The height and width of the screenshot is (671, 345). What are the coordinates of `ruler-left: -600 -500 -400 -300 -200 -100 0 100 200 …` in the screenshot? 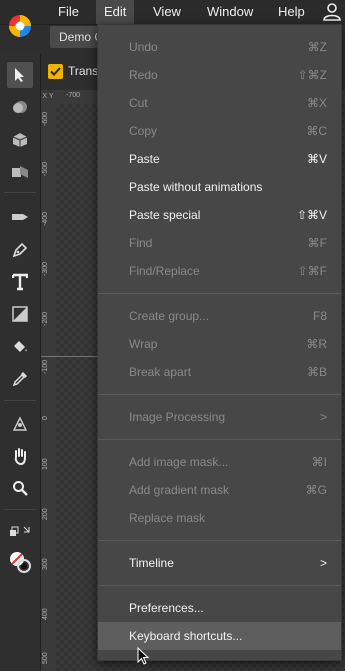 It's located at (48, 387).